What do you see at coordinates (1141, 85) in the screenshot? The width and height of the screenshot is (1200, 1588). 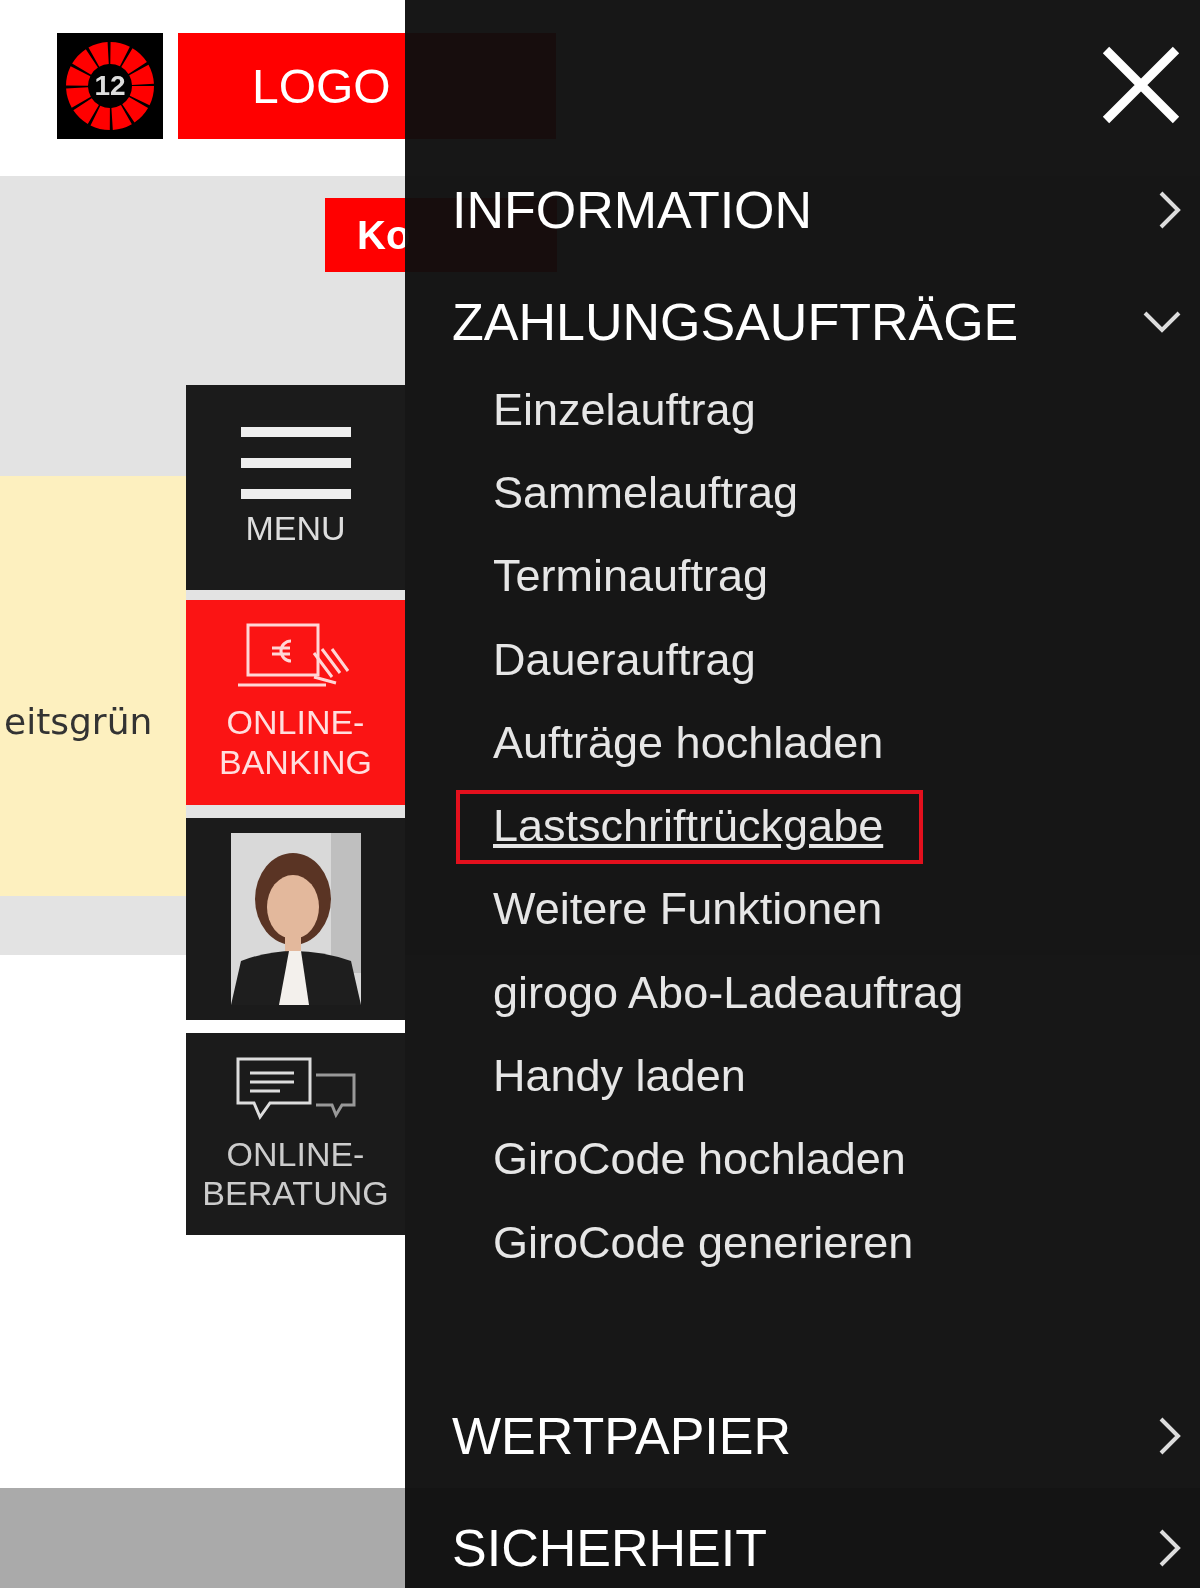 I see `close-button` at bounding box center [1141, 85].